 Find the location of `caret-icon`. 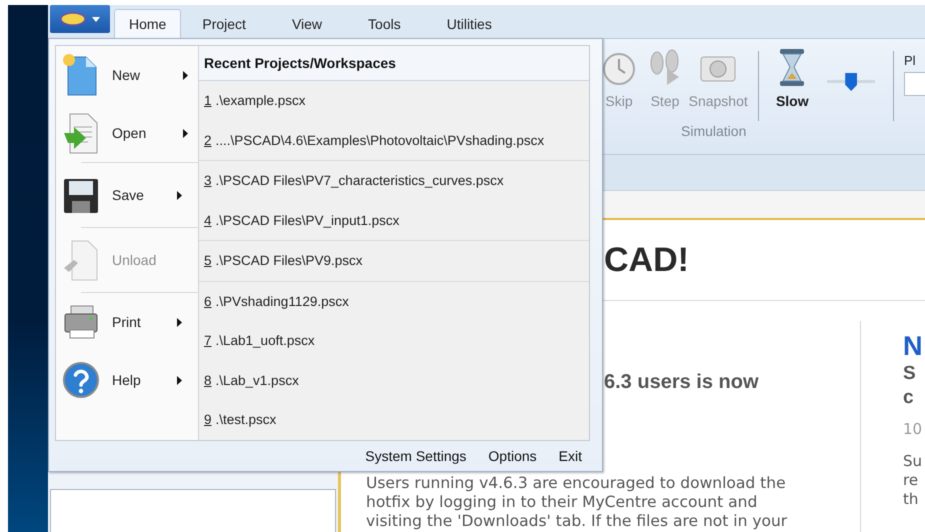

caret-icon is located at coordinates (96, 19).